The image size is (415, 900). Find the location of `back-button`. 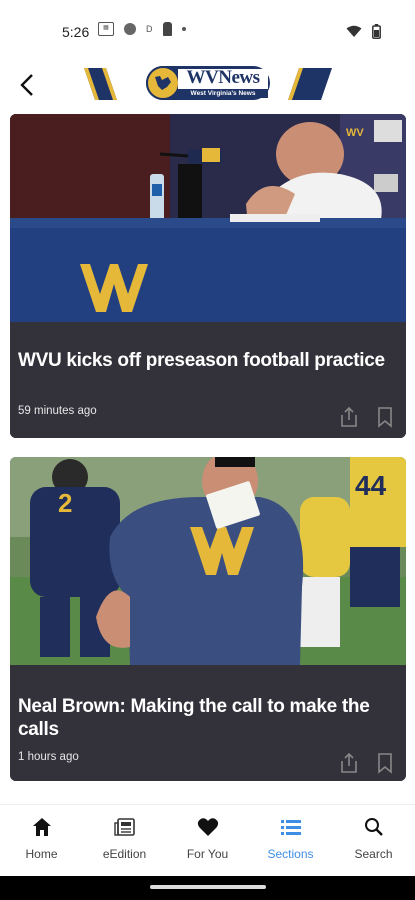

back-button is located at coordinates (27, 85).